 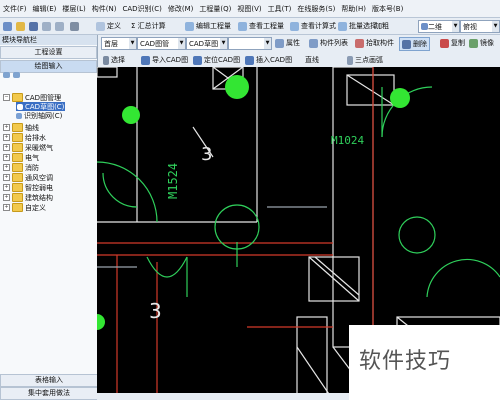 What do you see at coordinates (161, 43) in the screenshot?
I see `category-select: CAD图管 ▼` at bounding box center [161, 43].